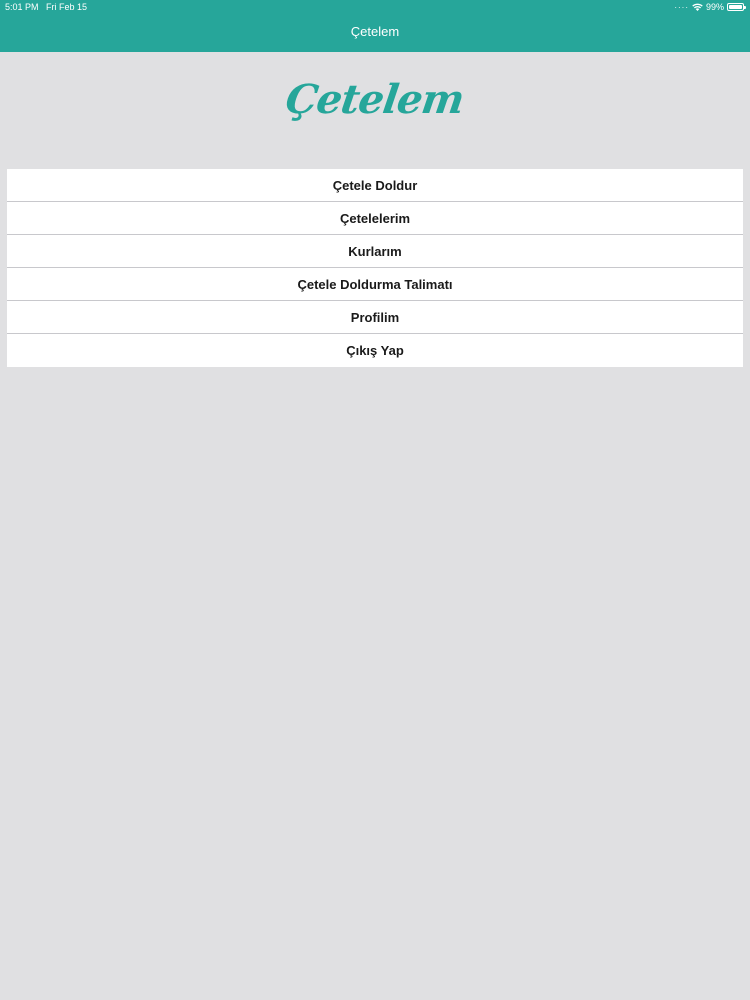 The width and height of the screenshot is (750, 1000). What do you see at coordinates (375, 31) in the screenshot?
I see `nav-title: Çetelem` at bounding box center [375, 31].